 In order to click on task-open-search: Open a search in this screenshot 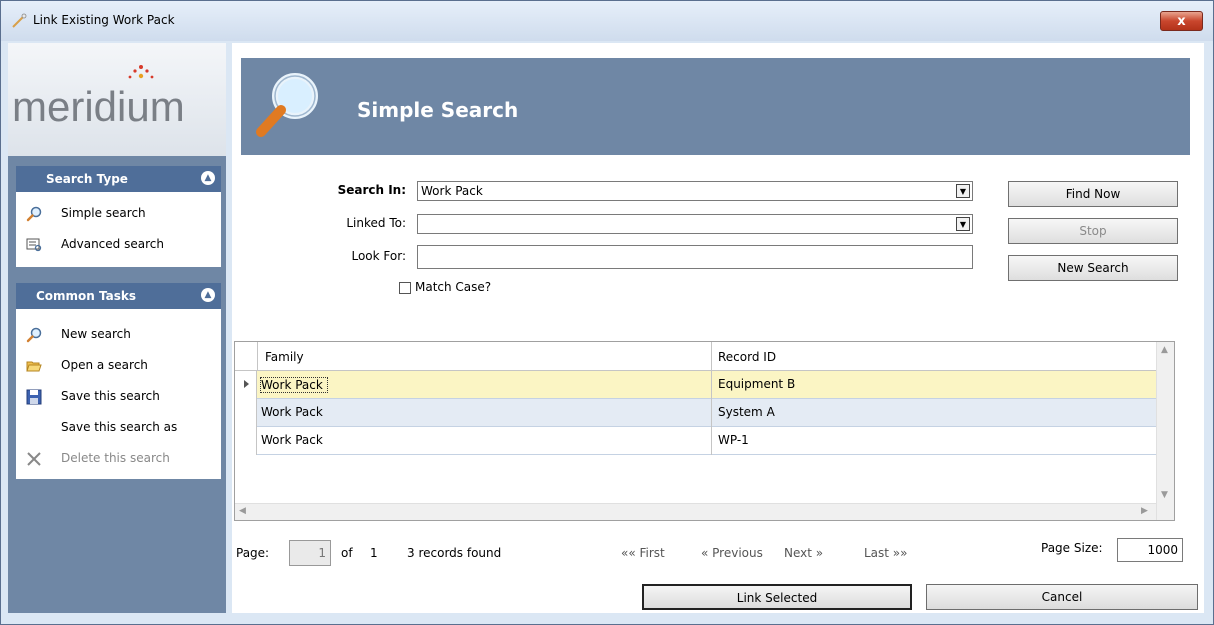, I will do `click(118, 366)`.